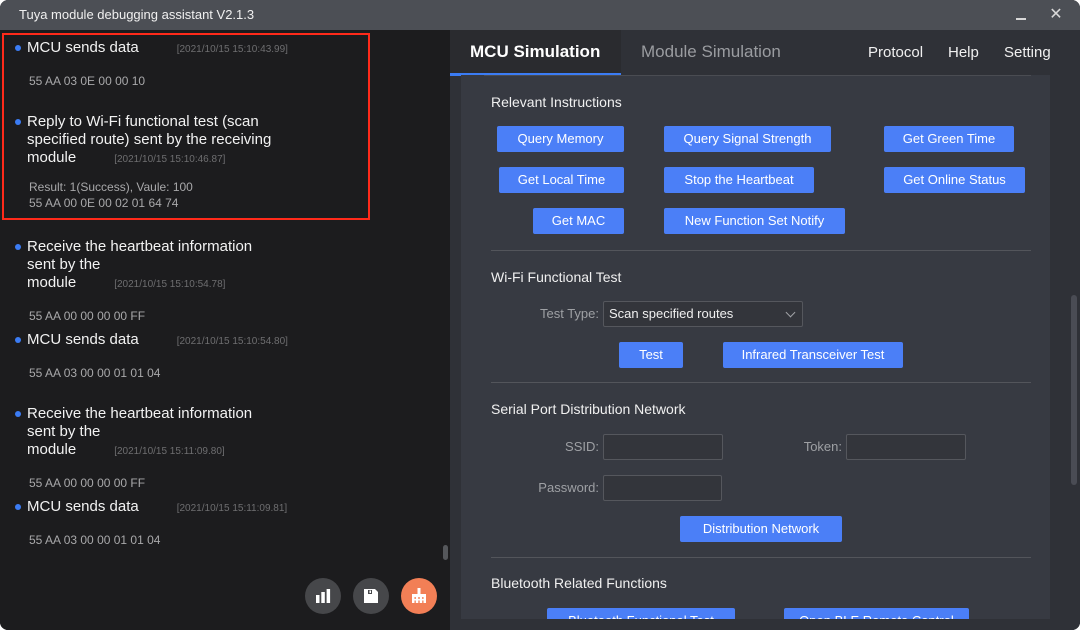 The width and height of the screenshot is (1080, 630). What do you see at coordinates (671, 313) in the screenshot?
I see `test-type-value: Scan specified routes` at bounding box center [671, 313].